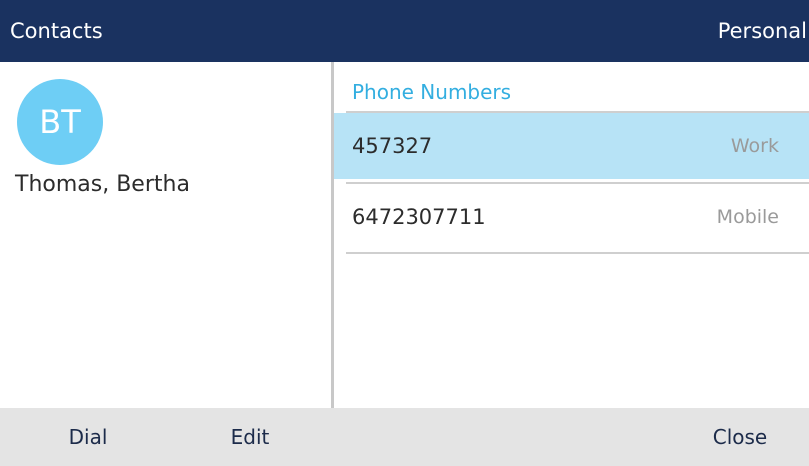  I want to click on phone-type: Work, so click(754, 146).